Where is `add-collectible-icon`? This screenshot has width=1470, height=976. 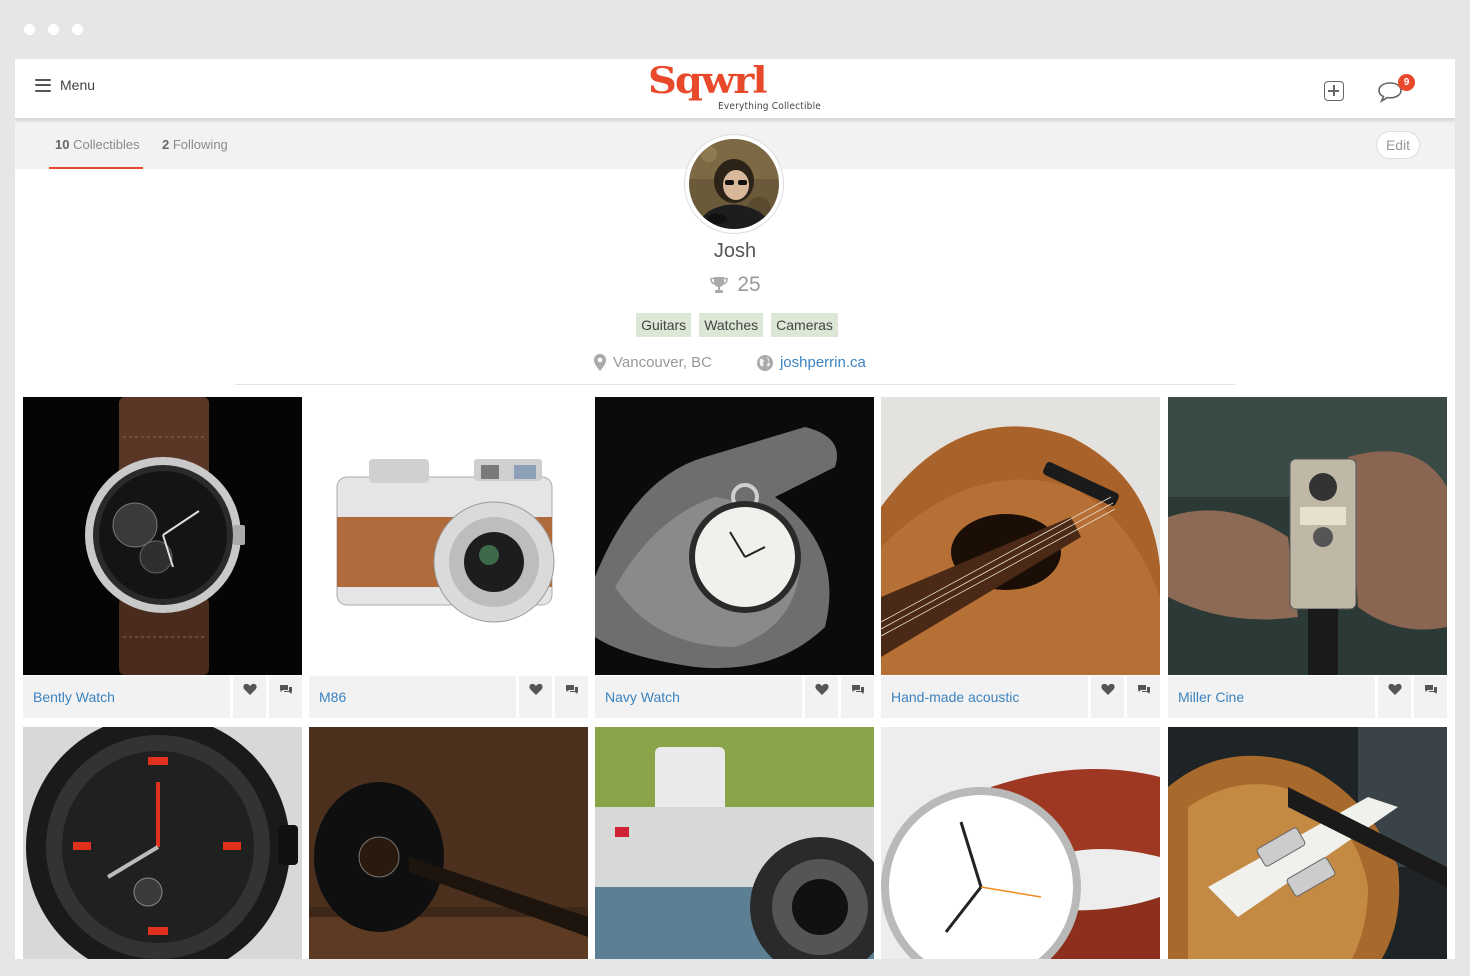 add-collectible-icon is located at coordinates (1334, 91).